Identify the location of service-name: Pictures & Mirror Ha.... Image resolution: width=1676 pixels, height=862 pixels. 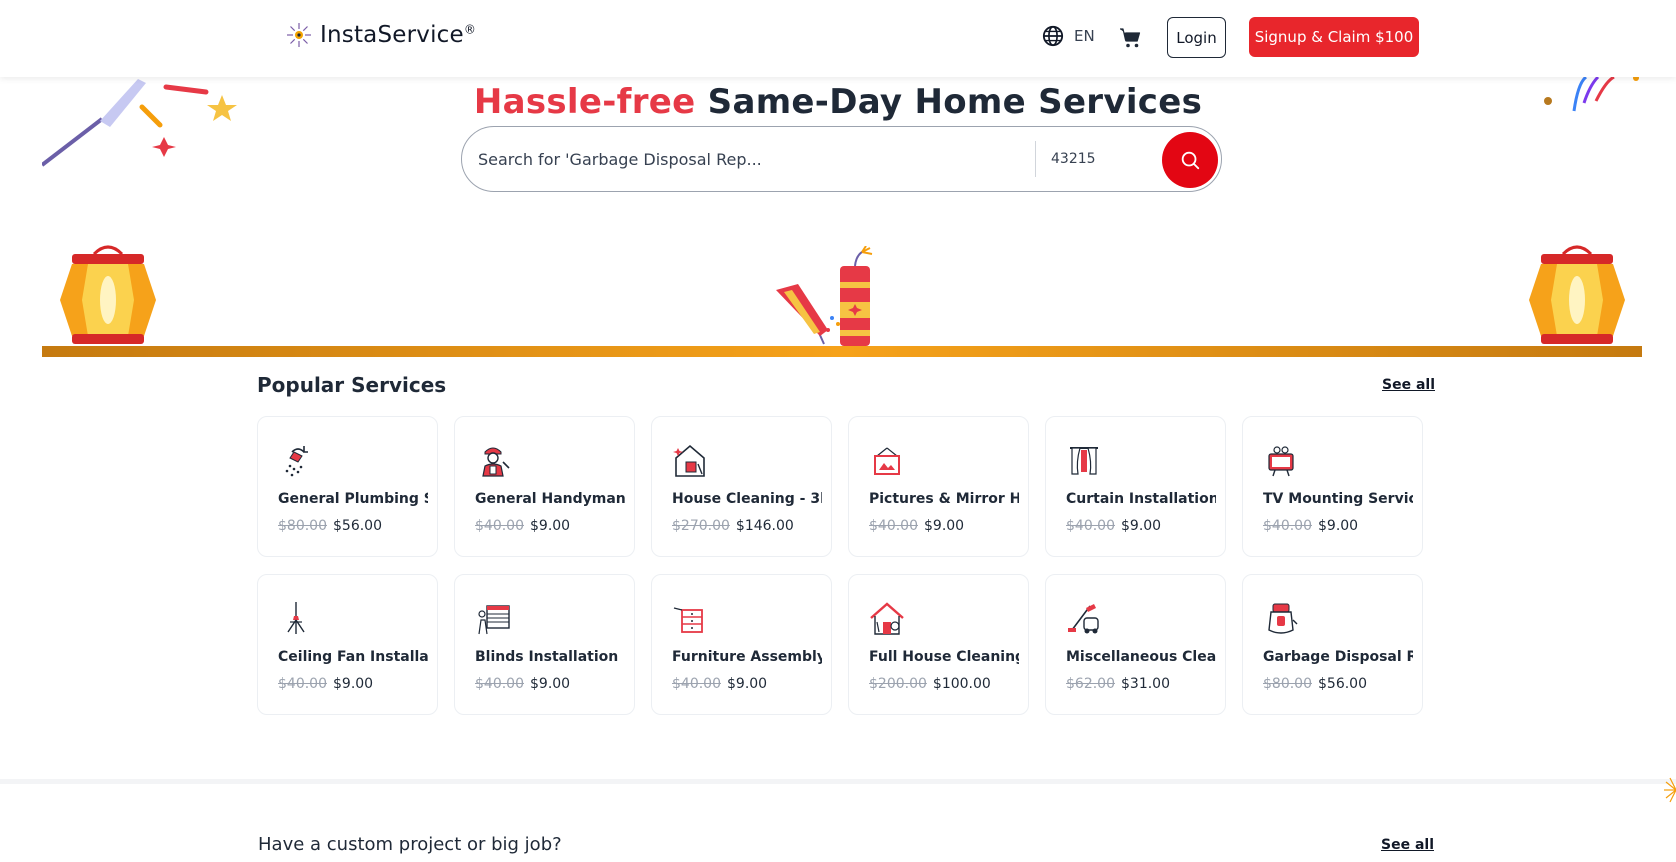
(944, 499).